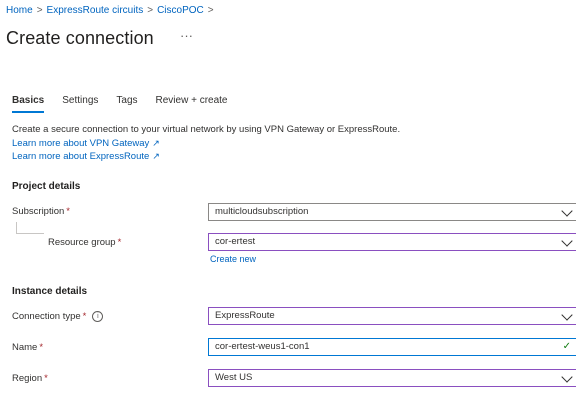  I want to click on resource-group-dropdown: cor-ertest, so click(392, 242).